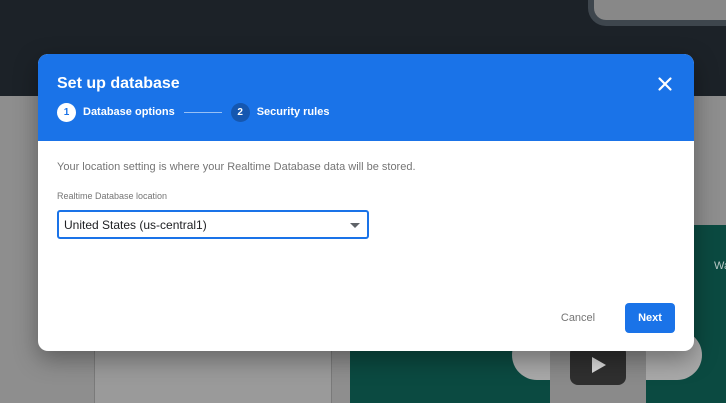 This screenshot has height=403, width=726. Describe the element at coordinates (293, 112) in the screenshot. I see `step-label: Security rules` at that location.